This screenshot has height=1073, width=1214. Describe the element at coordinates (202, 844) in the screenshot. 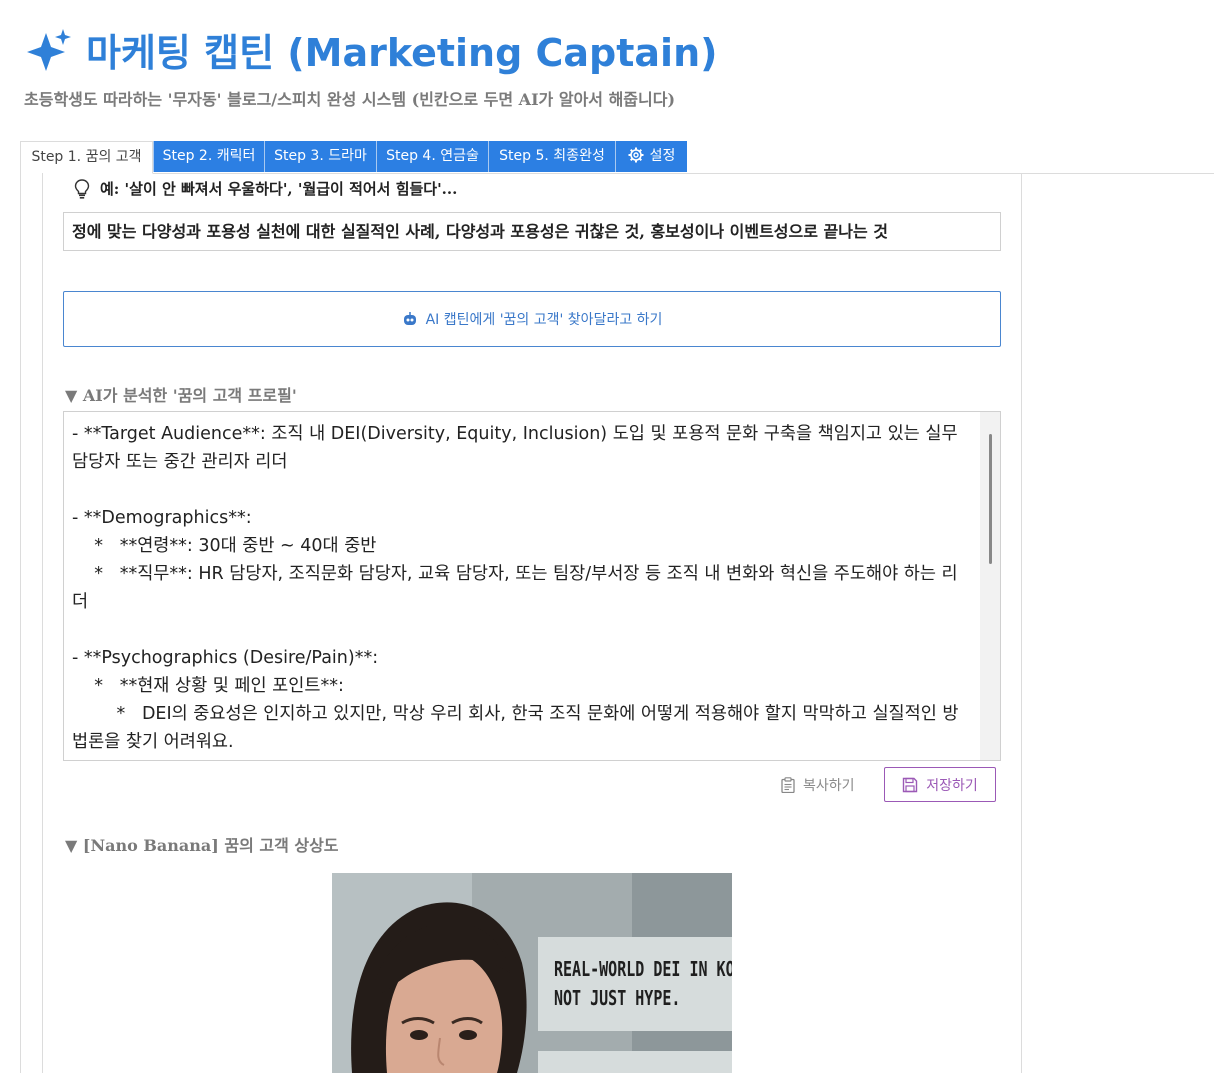

I see `image-section-toggle: ▼ [Nano Banana] 꿈의 고객 상상도` at that location.